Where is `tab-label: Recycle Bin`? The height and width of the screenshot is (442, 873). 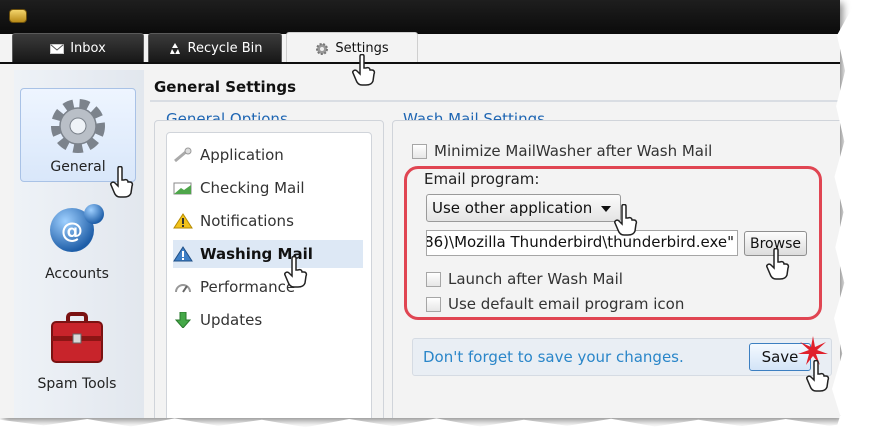 tab-label: Recycle Bin is located at coordinates (225, 48).